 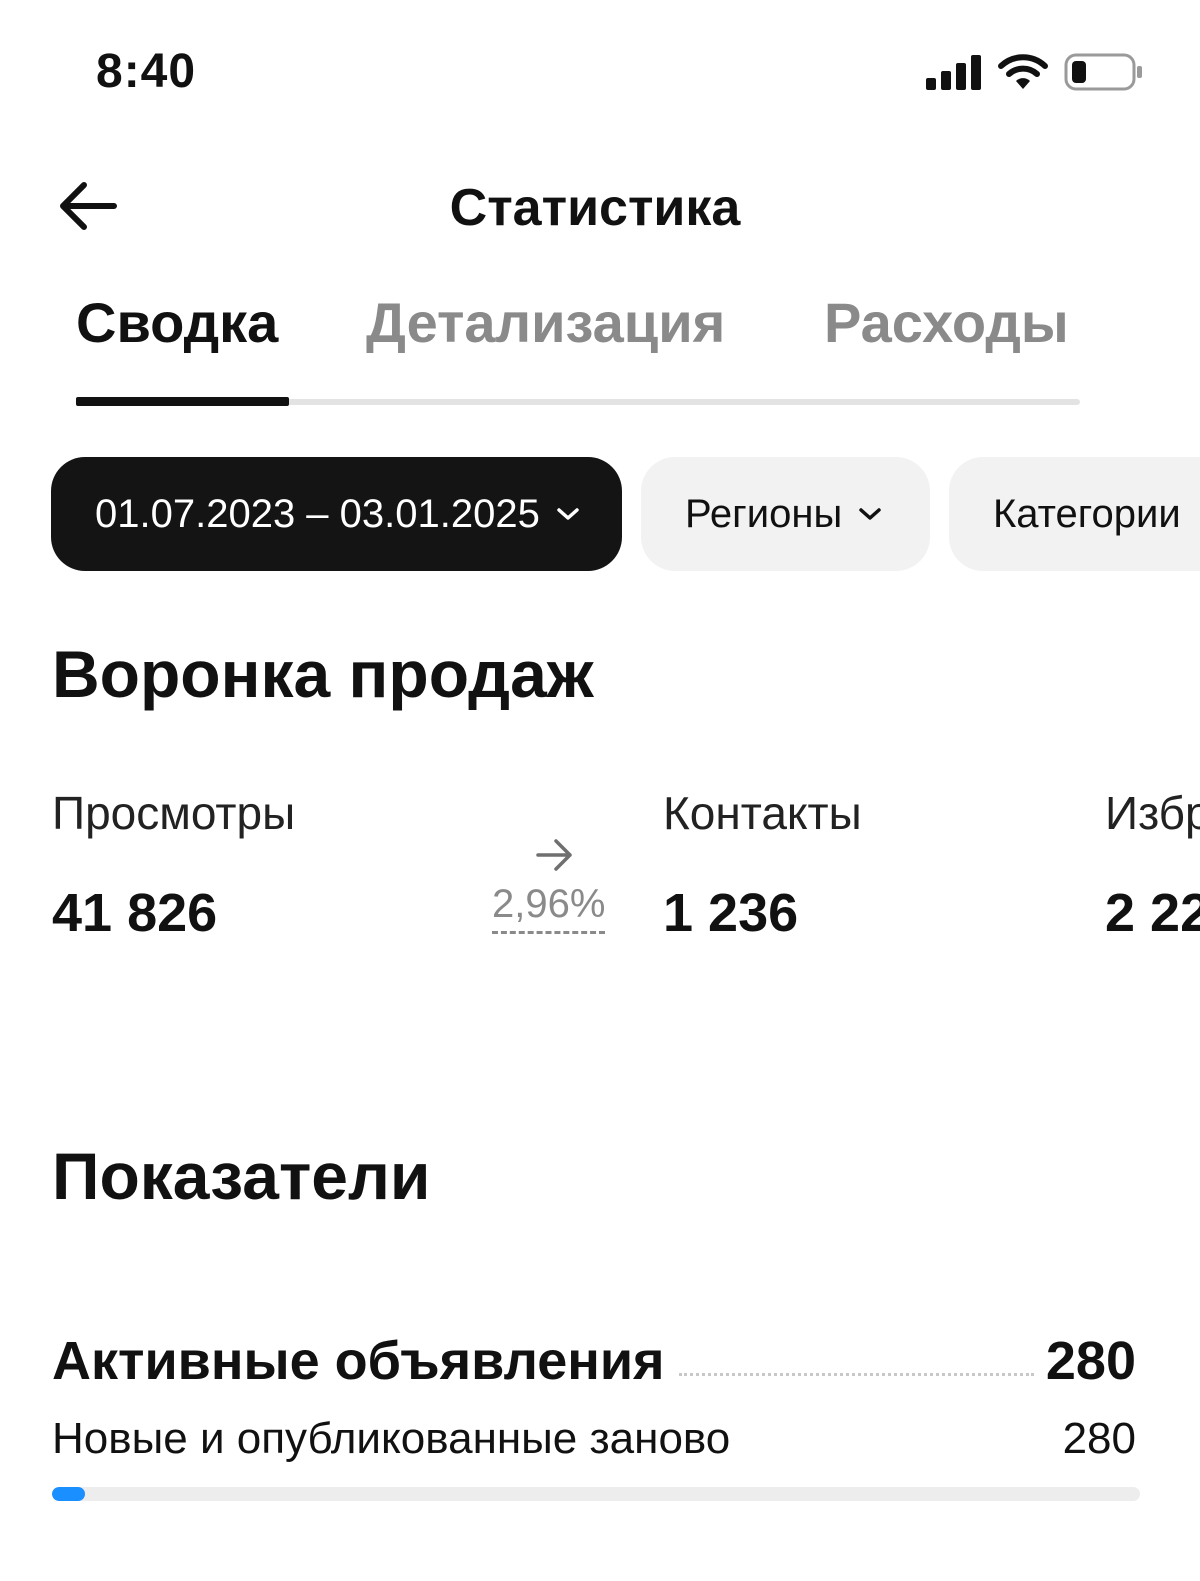 I want to click on views-label: Просмотры, so click(x=174, y=813).